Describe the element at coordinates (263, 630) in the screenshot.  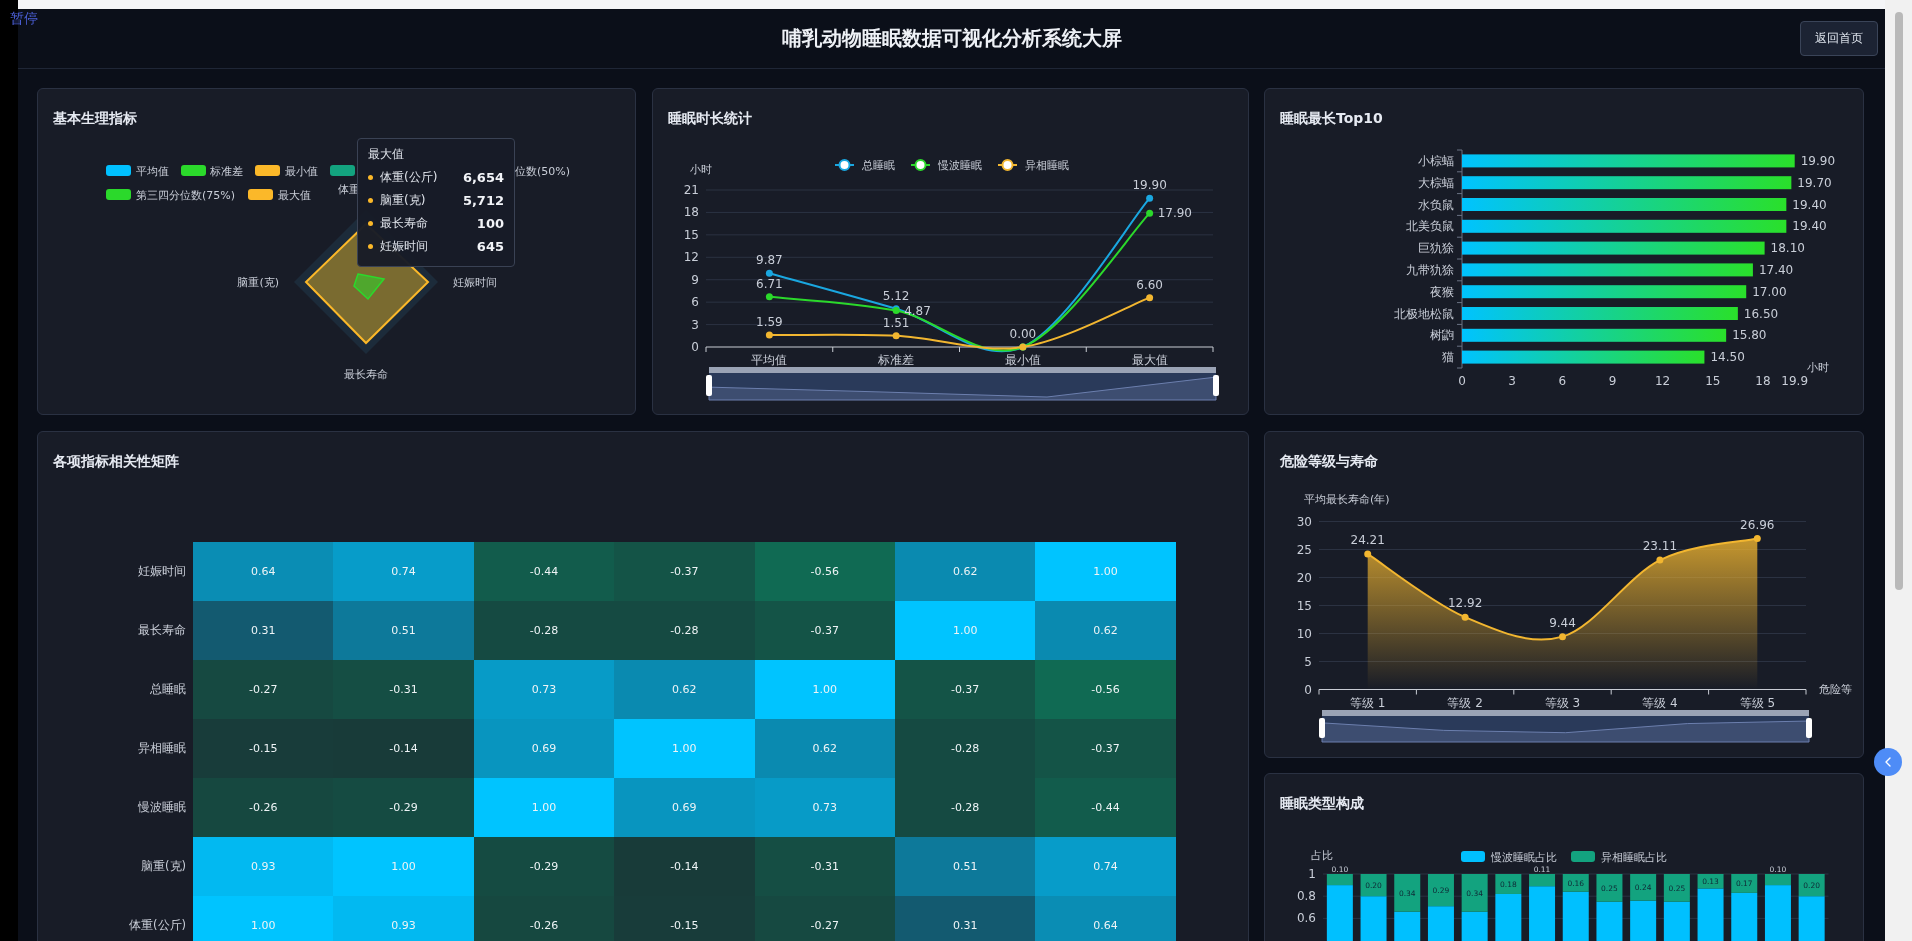
I see `heatmap-cell: 0.31` at that location.